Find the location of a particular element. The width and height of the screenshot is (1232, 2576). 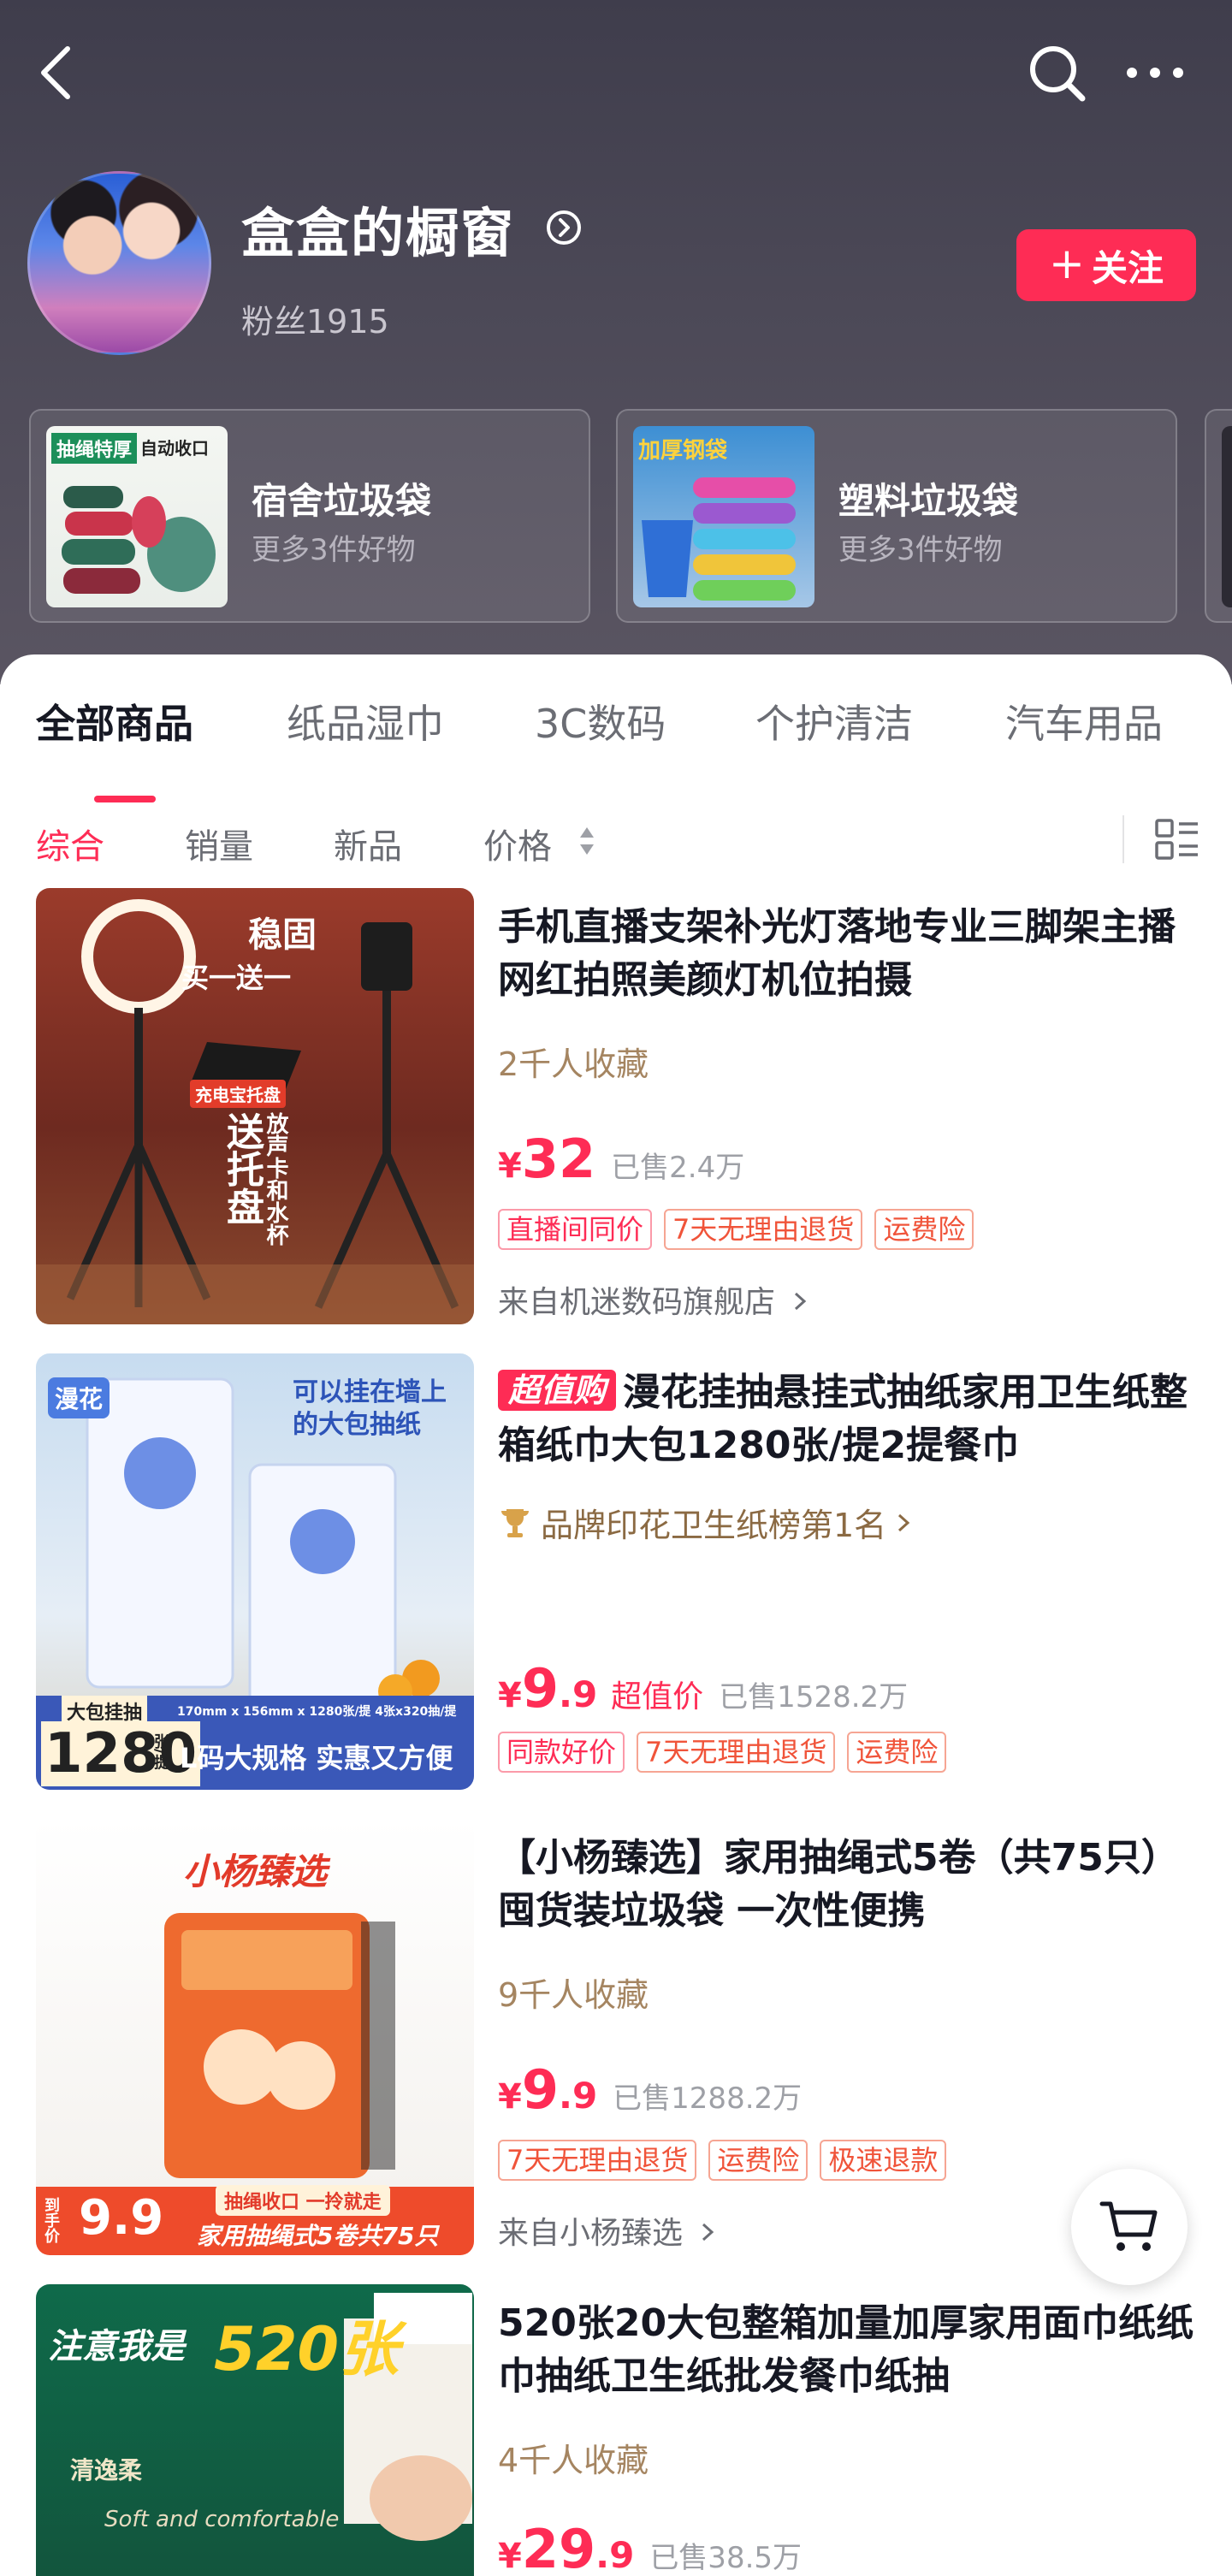

favorites-count: 4千人收藏 is located at coordinates (573, 2460).